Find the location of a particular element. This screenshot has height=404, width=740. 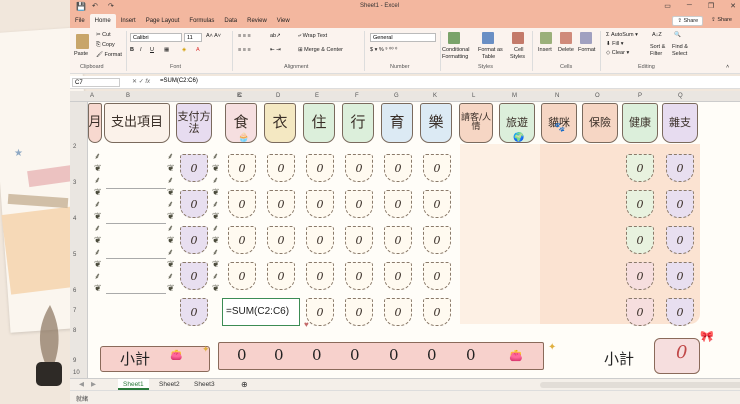

total-value: 0 is located at coordinates (681, 352).